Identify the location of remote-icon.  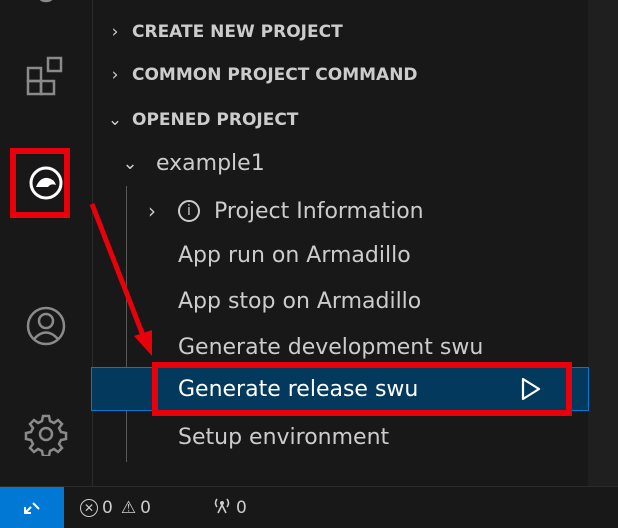
(32, 507).